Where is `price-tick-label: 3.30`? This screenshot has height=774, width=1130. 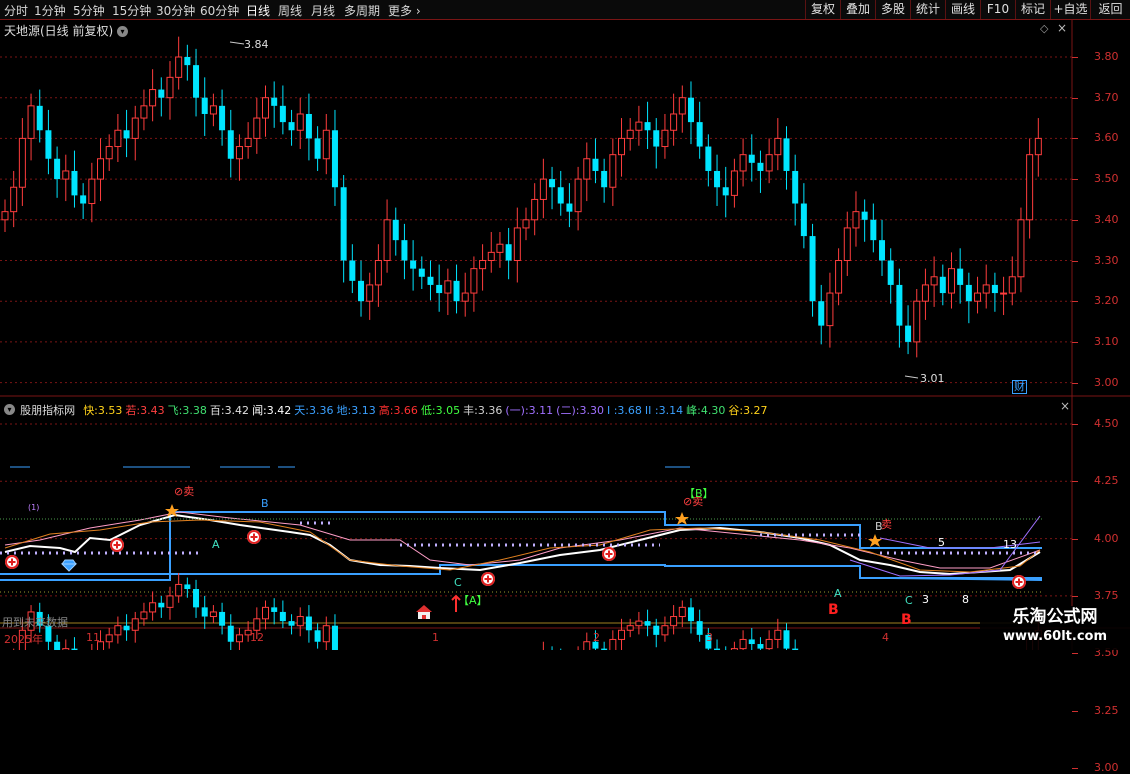 price-tick-label: 3.30 is located at coordinates (1106, 260).